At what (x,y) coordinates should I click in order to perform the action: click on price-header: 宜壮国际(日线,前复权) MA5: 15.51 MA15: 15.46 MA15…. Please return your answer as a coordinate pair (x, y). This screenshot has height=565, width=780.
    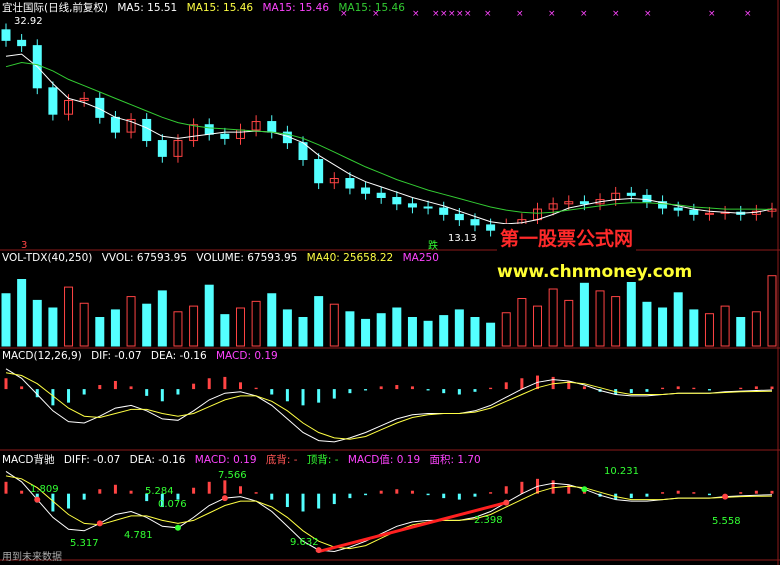
    Looking at the image, I should click on (206, 7).